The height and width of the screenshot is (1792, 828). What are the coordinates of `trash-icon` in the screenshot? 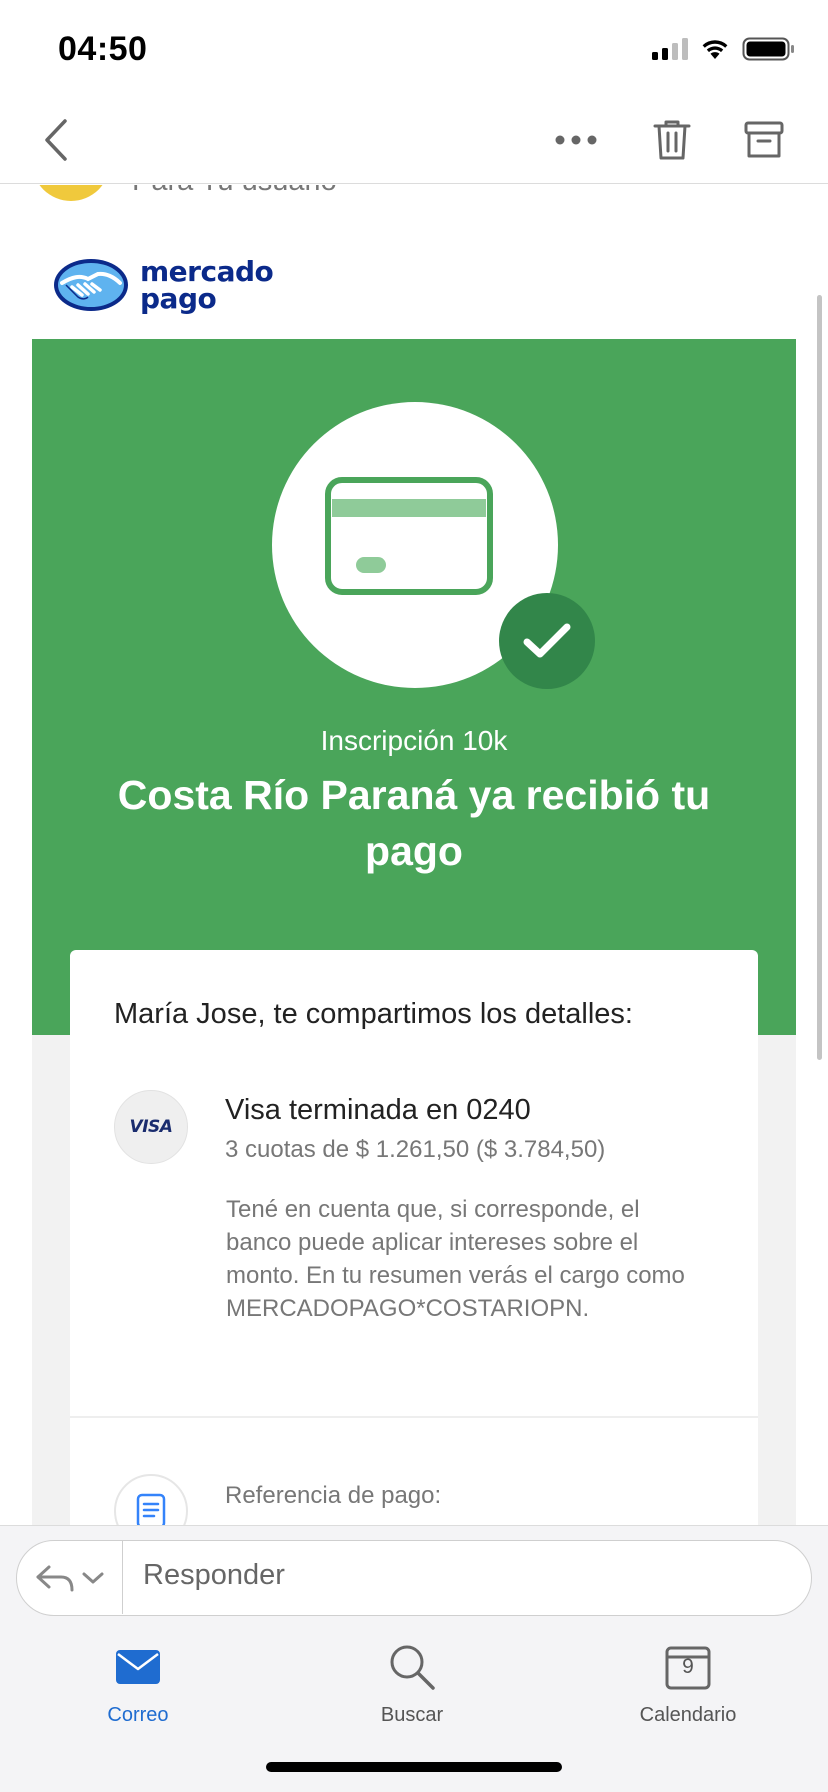 It's located at (672, 140).